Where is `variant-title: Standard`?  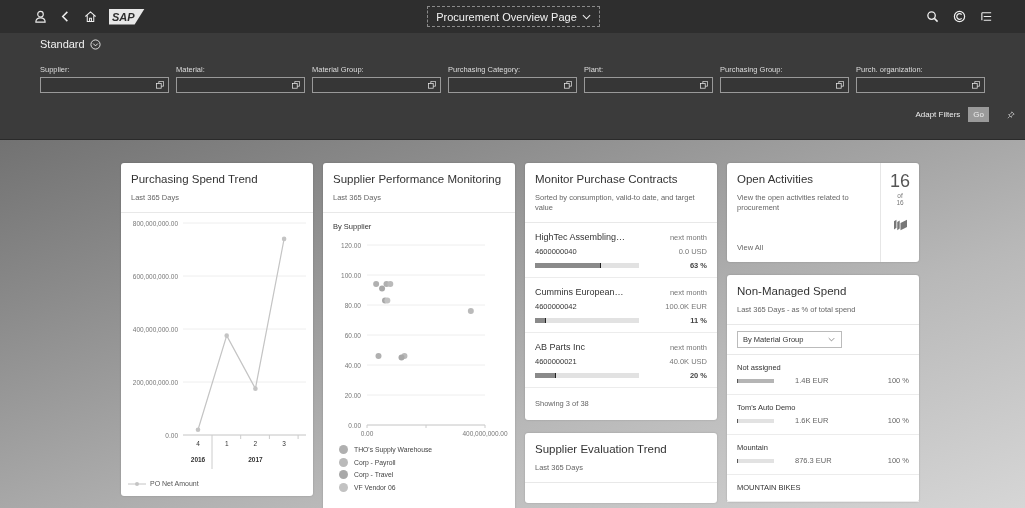 variant-title: Standard is located at coordinates (62, 44).